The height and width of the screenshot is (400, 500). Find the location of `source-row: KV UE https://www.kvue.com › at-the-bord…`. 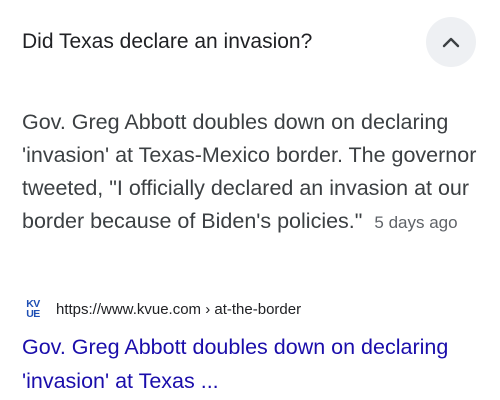

source-row: KV UE https://www.kvue.com › at-the-bord… is located at coordinates (161, 309).